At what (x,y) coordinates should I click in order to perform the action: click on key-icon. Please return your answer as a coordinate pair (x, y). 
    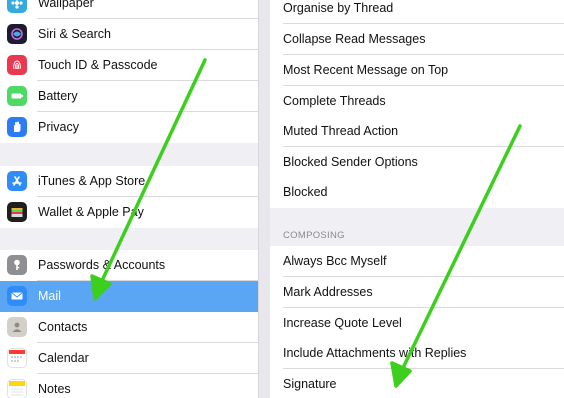
    Looking at the image, I should click on (17, 265).